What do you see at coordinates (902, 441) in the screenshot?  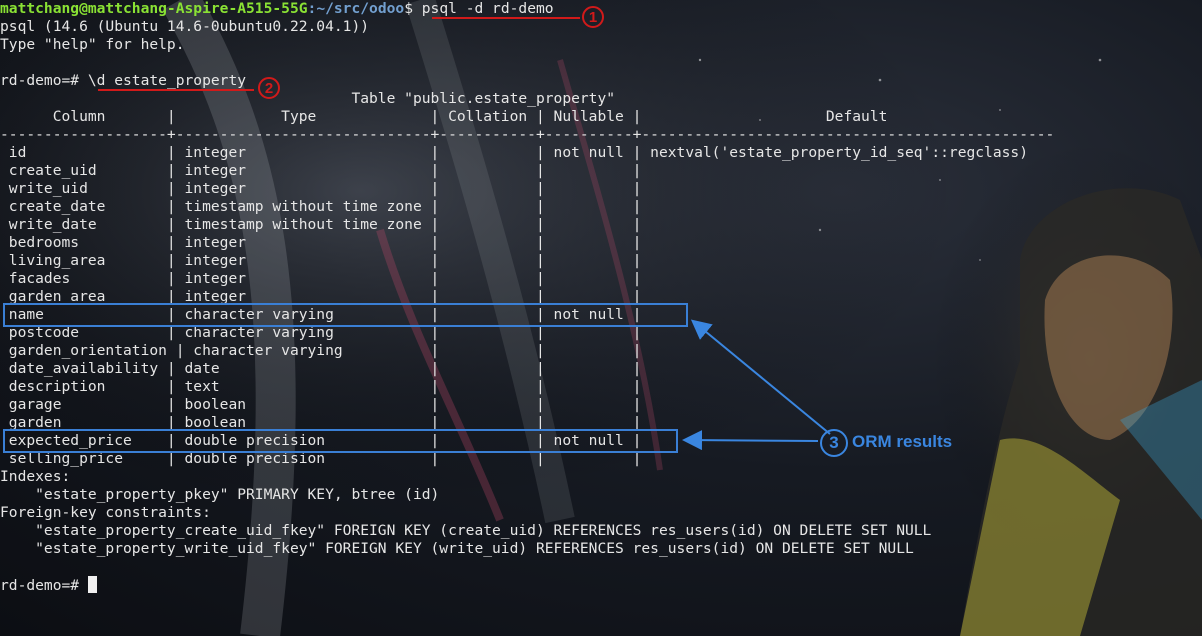 I see `orm-results-label: ORM results` at bounding box center [902, 441].